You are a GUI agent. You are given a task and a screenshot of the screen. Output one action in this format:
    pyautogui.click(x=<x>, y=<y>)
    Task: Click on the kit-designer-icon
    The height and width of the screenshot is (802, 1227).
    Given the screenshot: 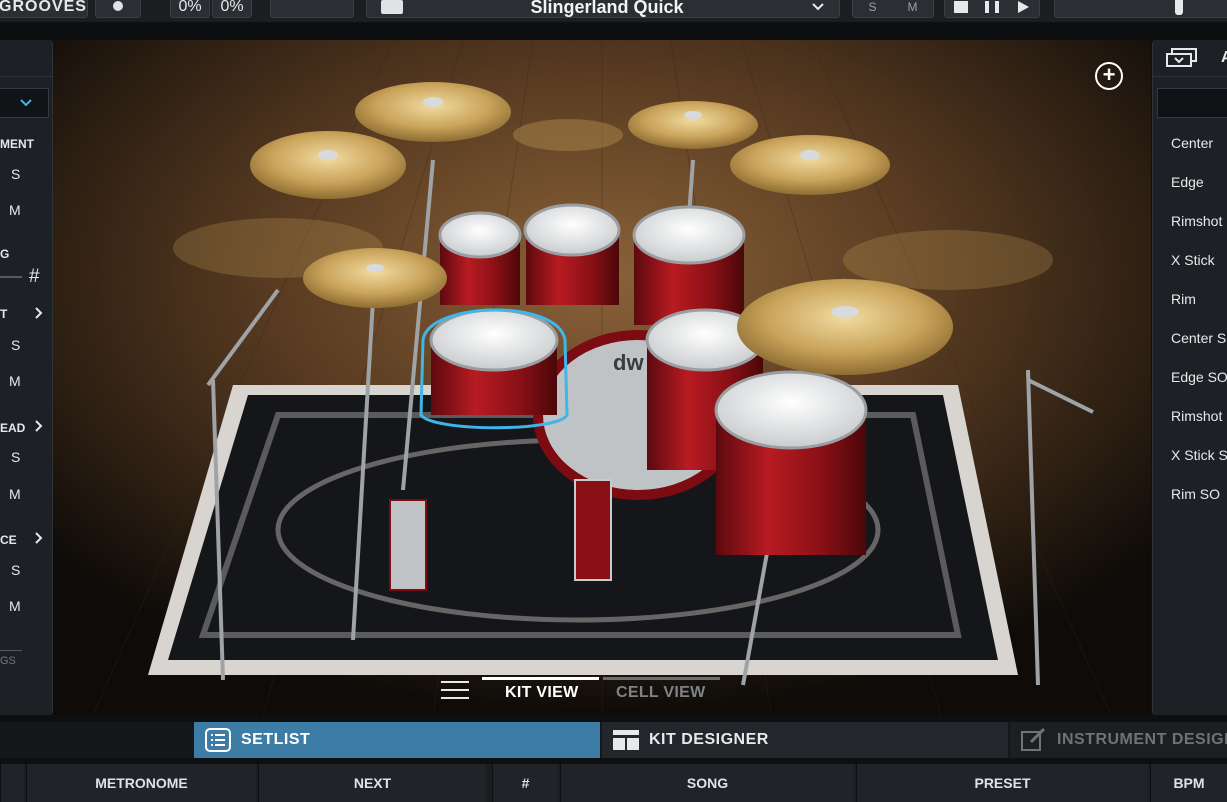 What is the action you would take?
    pyautogui.click(x=626, y=740)
    